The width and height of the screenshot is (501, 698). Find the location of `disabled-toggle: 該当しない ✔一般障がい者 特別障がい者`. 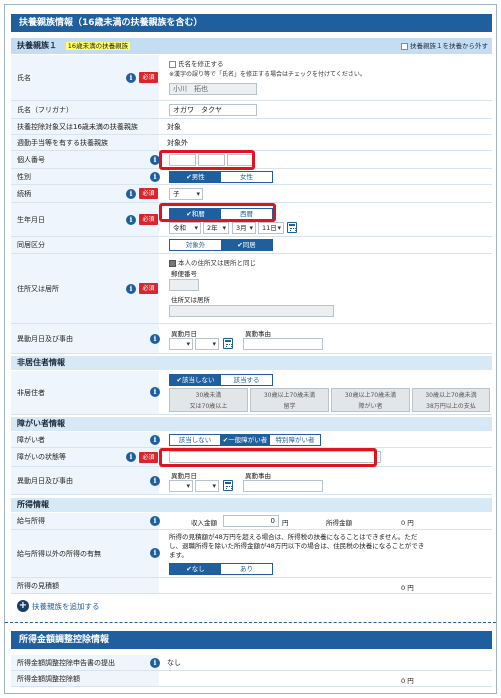

disabled-toggle: 該当しない ✔一般障がい者 特別障がい者 is located at coordinates (245, 440).